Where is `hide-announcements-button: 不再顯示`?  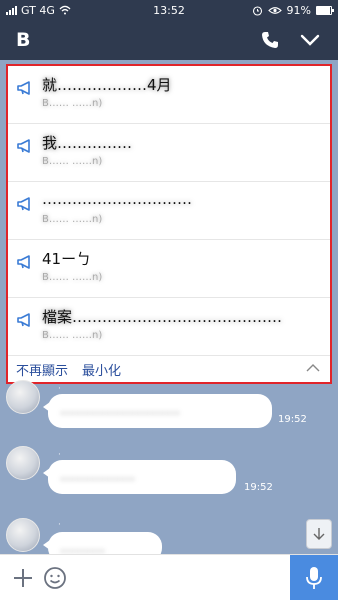 hide-announcements-button: 不再顯示 is located at coordinates (42, 369).